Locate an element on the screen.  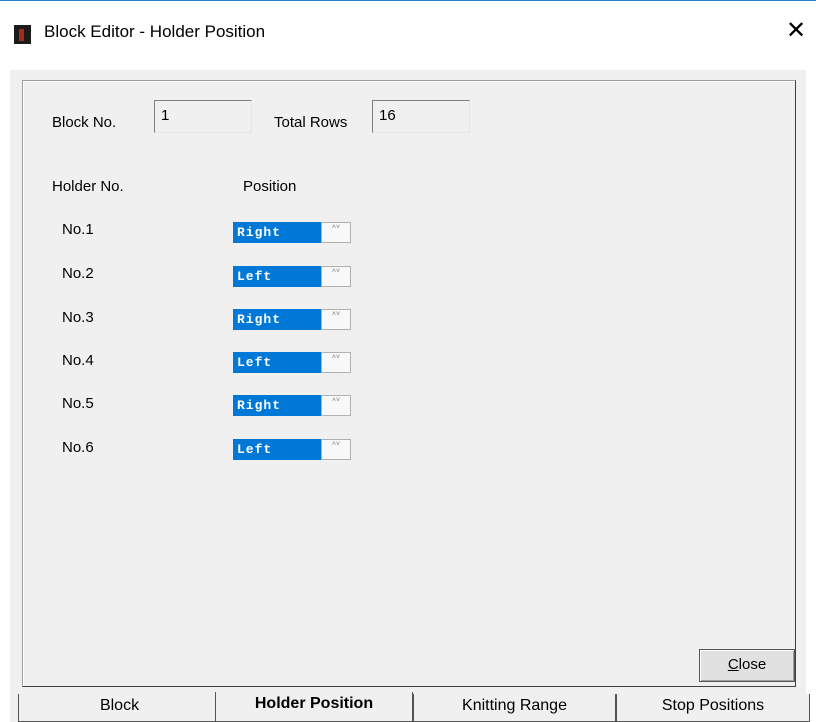
close-label-rest: lose is located at coordinates (752, 664).